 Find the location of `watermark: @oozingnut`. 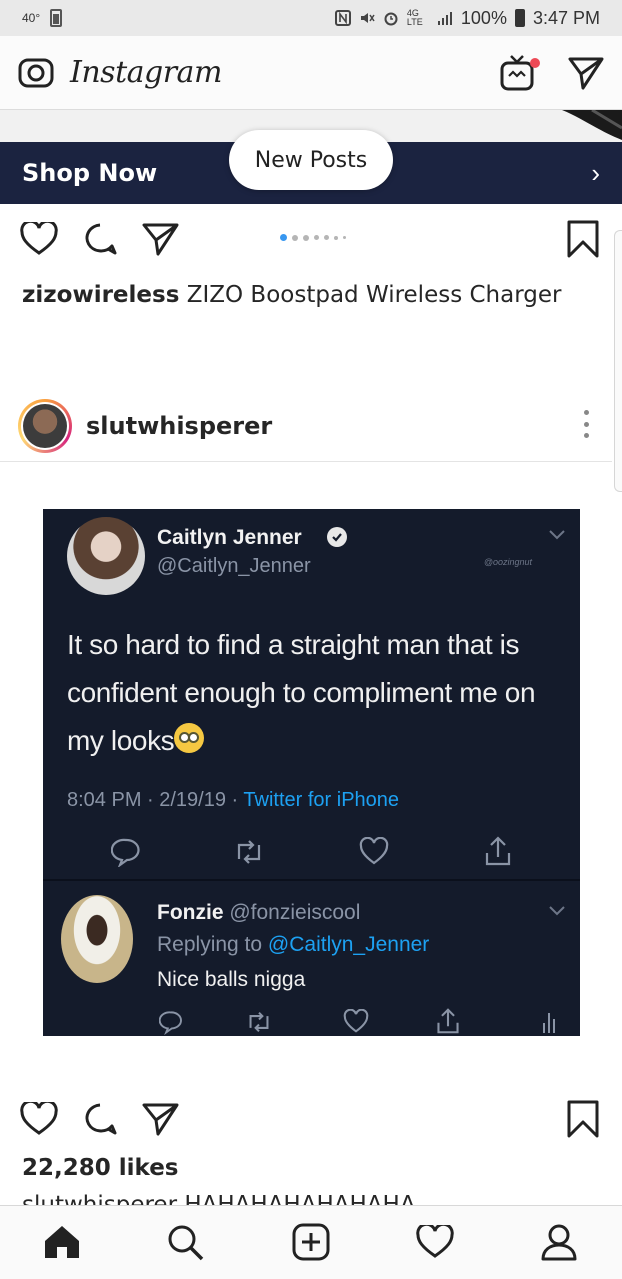

watermark: @oozingnut is located at coordinates (507, 562).